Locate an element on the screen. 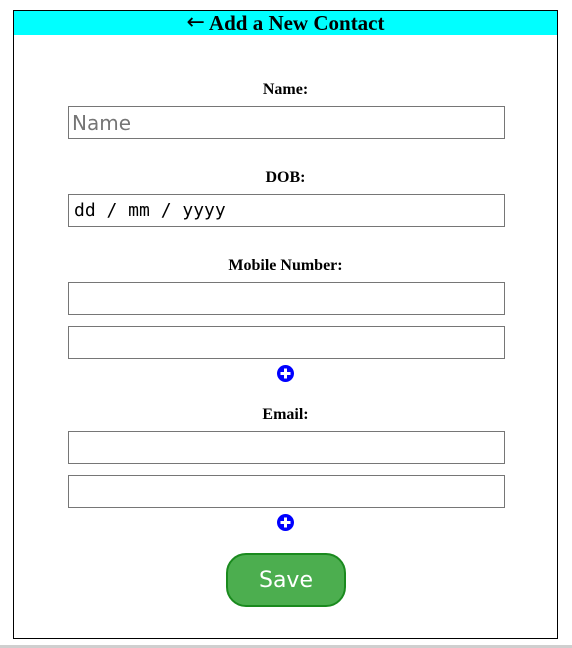 The image size is (572, 648). dob-input: dd / mm / yyyy is located at coordinates (286, 210).